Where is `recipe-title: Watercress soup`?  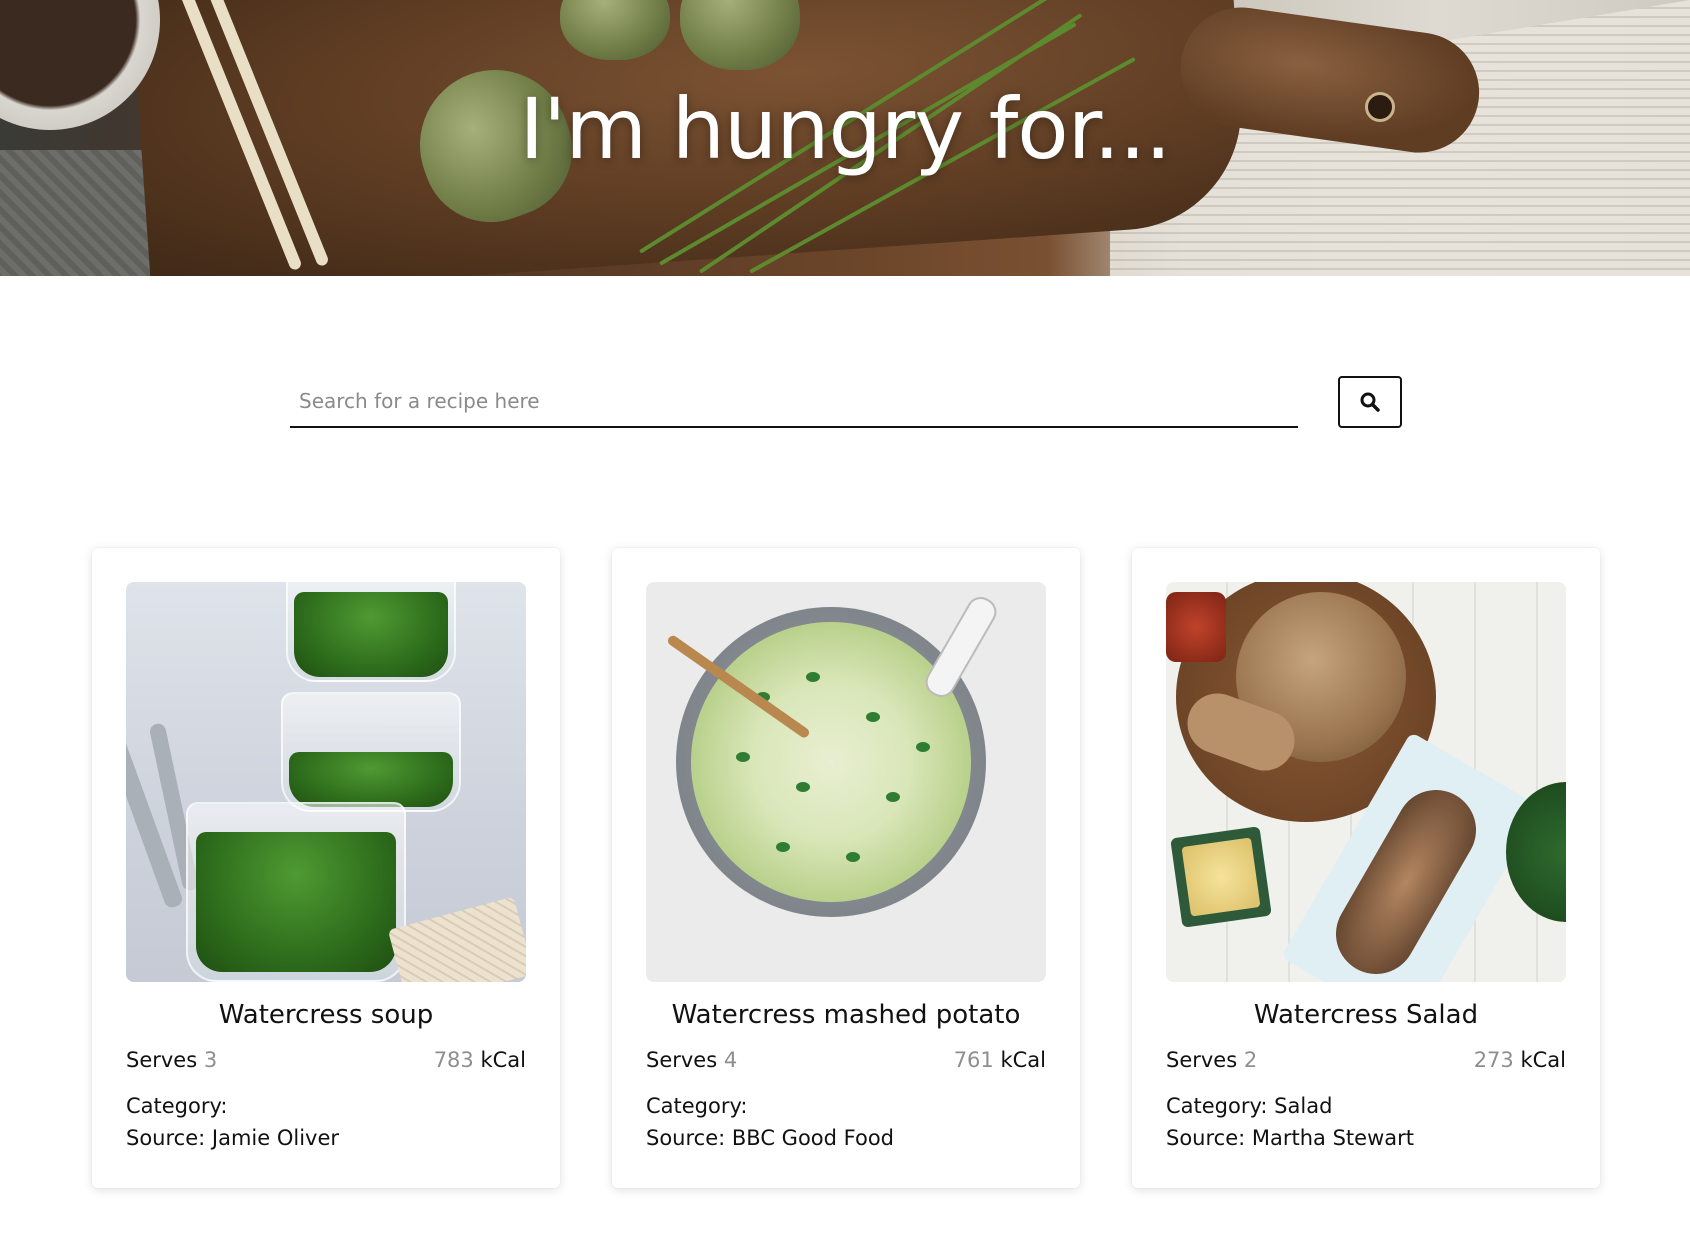
recipe-title: Watercress soup is located at coordinates (326, 1015).